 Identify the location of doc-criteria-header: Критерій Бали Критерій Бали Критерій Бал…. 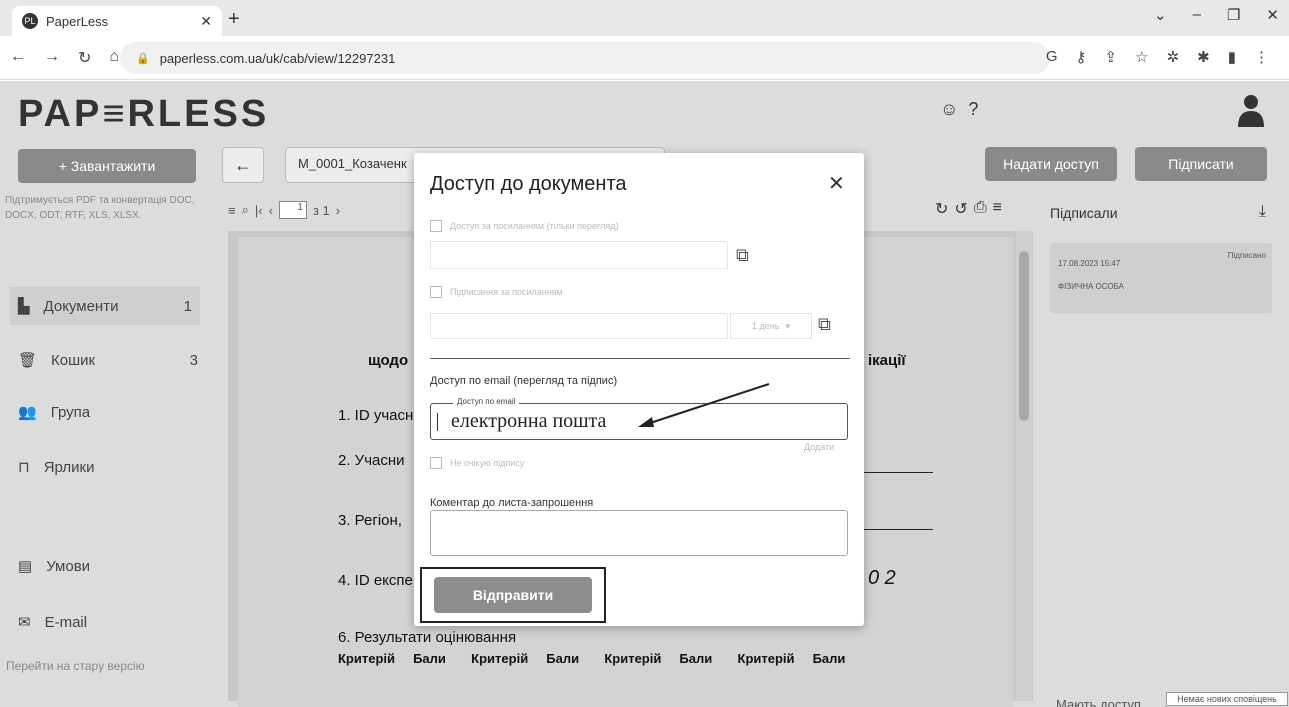
(592, 658).